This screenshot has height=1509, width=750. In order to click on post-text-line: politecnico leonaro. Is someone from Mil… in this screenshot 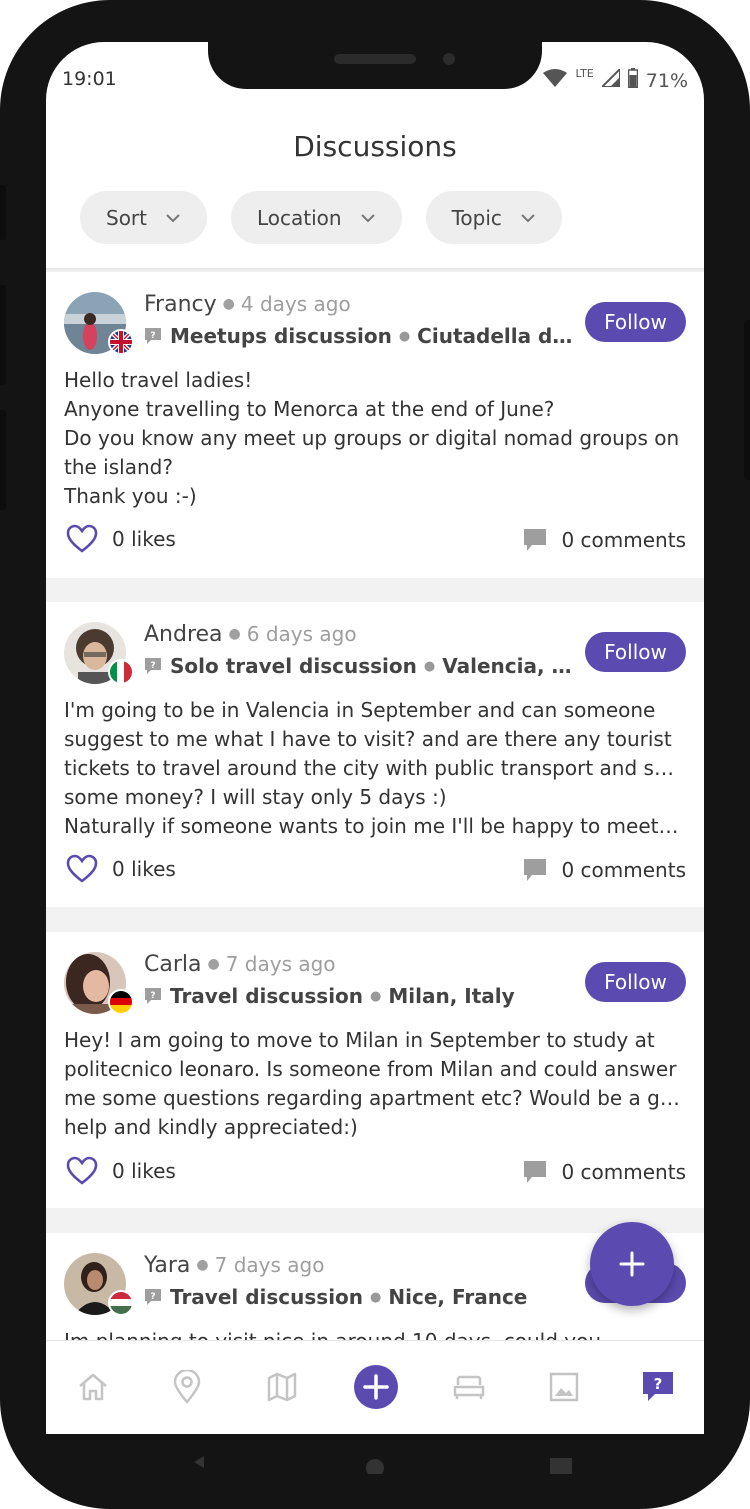, I will do `click(370, 1069)`.